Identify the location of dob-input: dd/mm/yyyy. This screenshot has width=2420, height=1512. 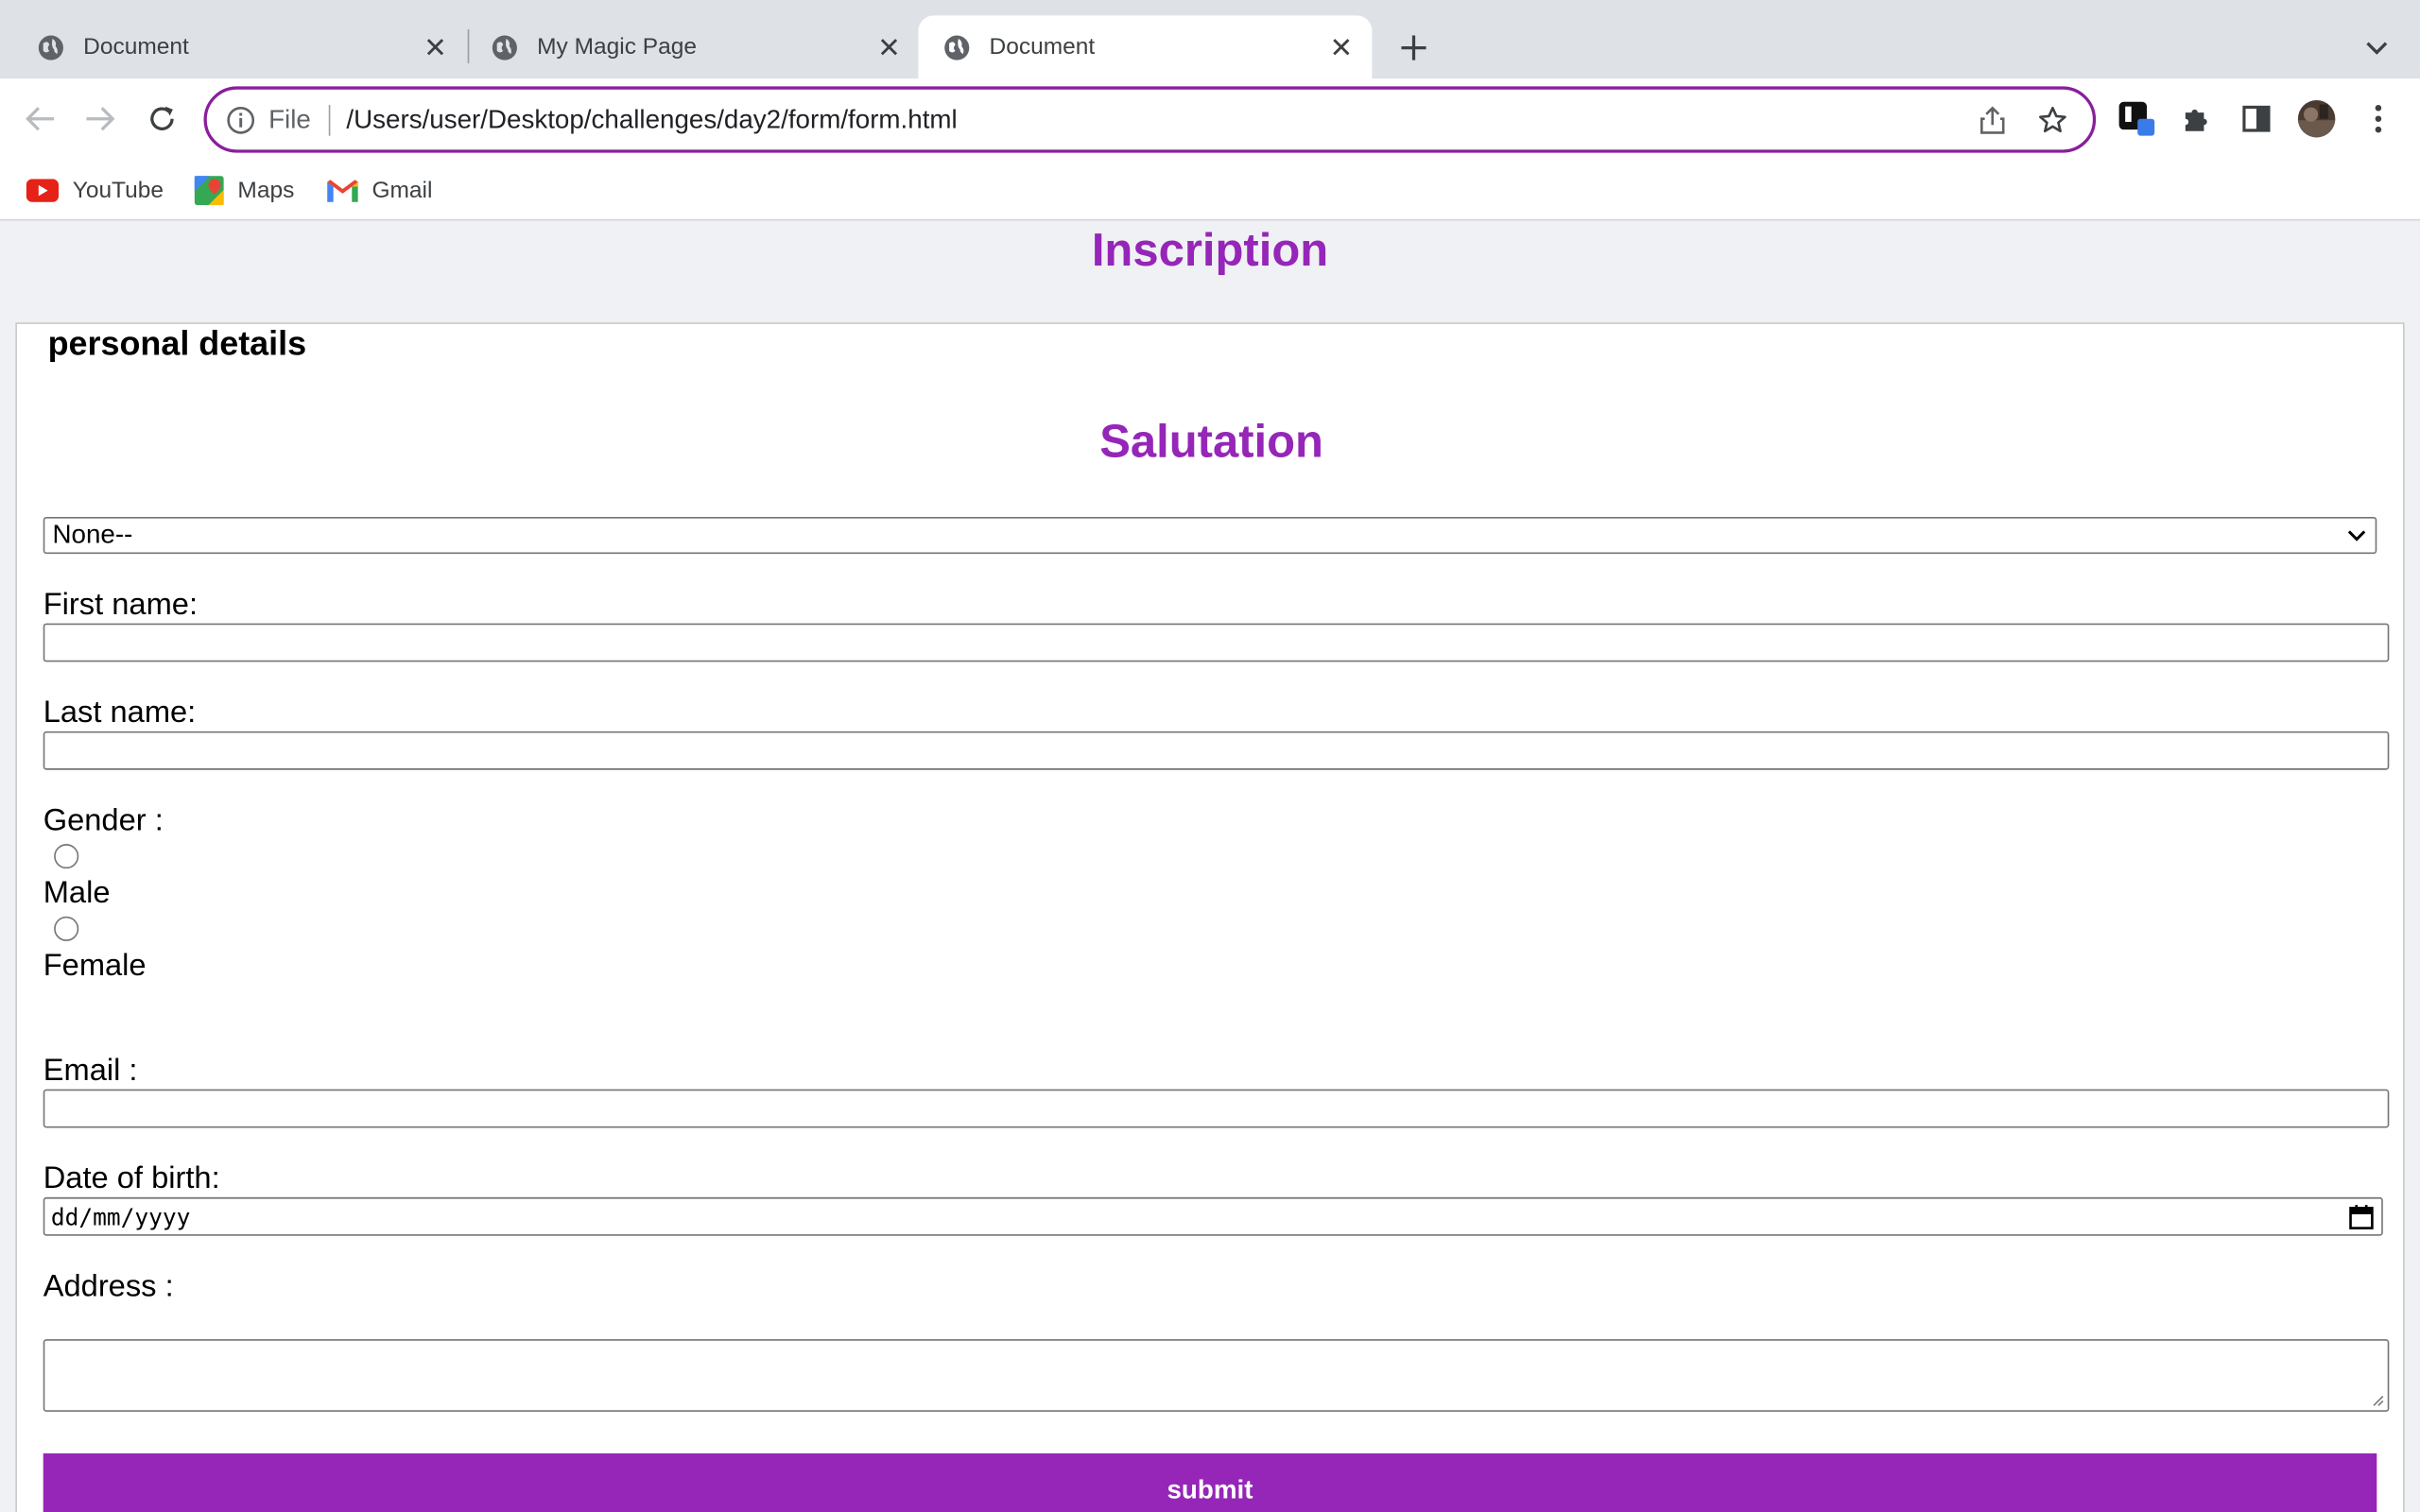
(1213, 1216).